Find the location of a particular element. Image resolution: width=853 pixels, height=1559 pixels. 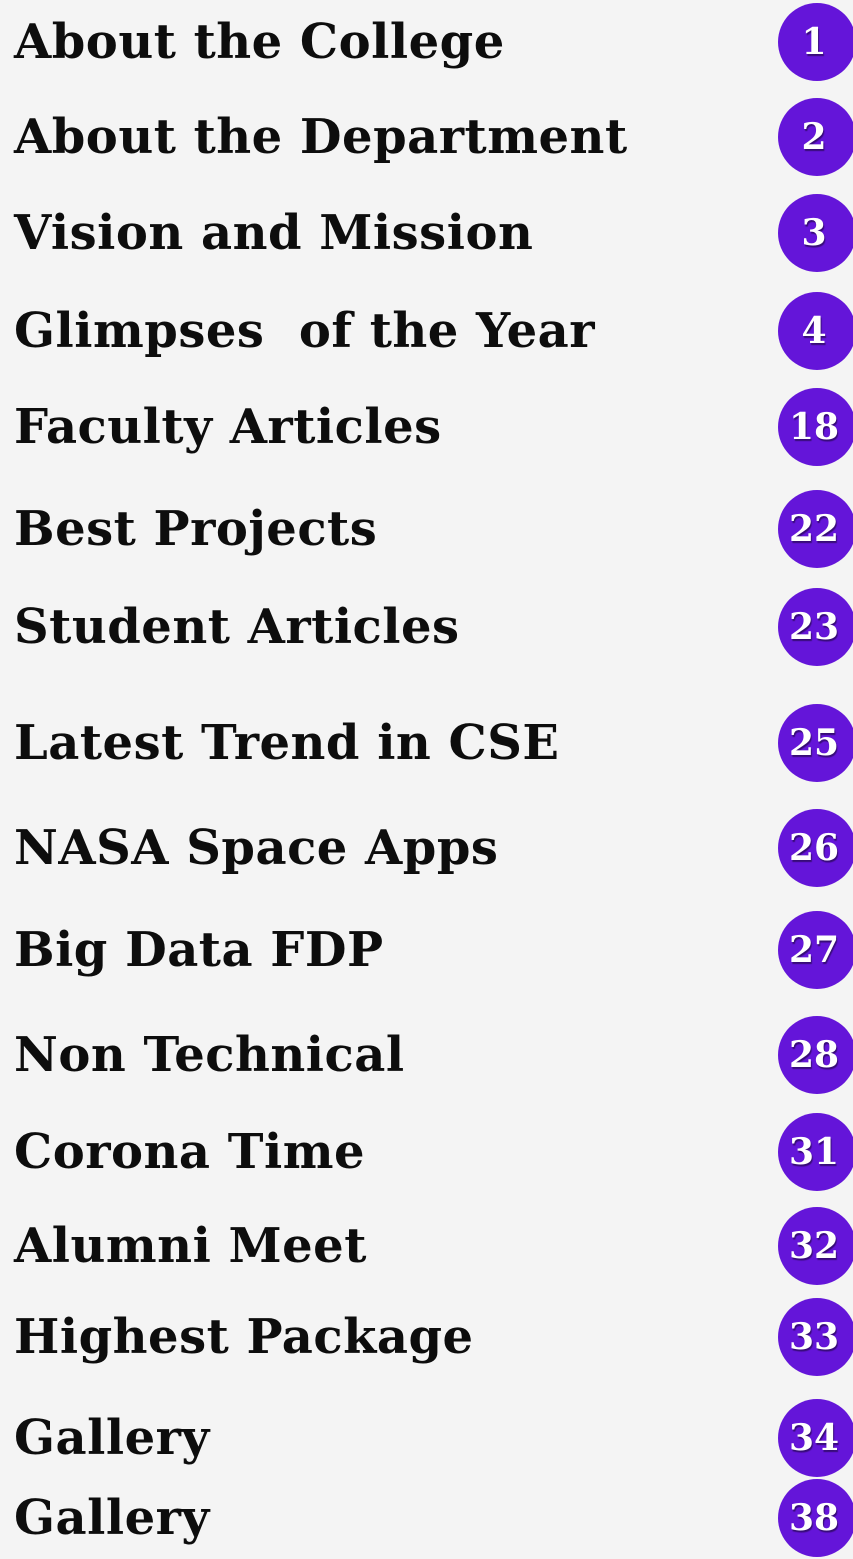

toc-entry: Glimpses of the Year 4 is located at coordinates (426, 331).